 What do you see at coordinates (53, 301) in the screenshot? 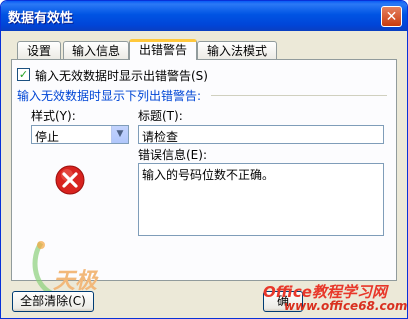
I see `clear-all-button: 全部清除(C)` at bounding box center [53, 301].